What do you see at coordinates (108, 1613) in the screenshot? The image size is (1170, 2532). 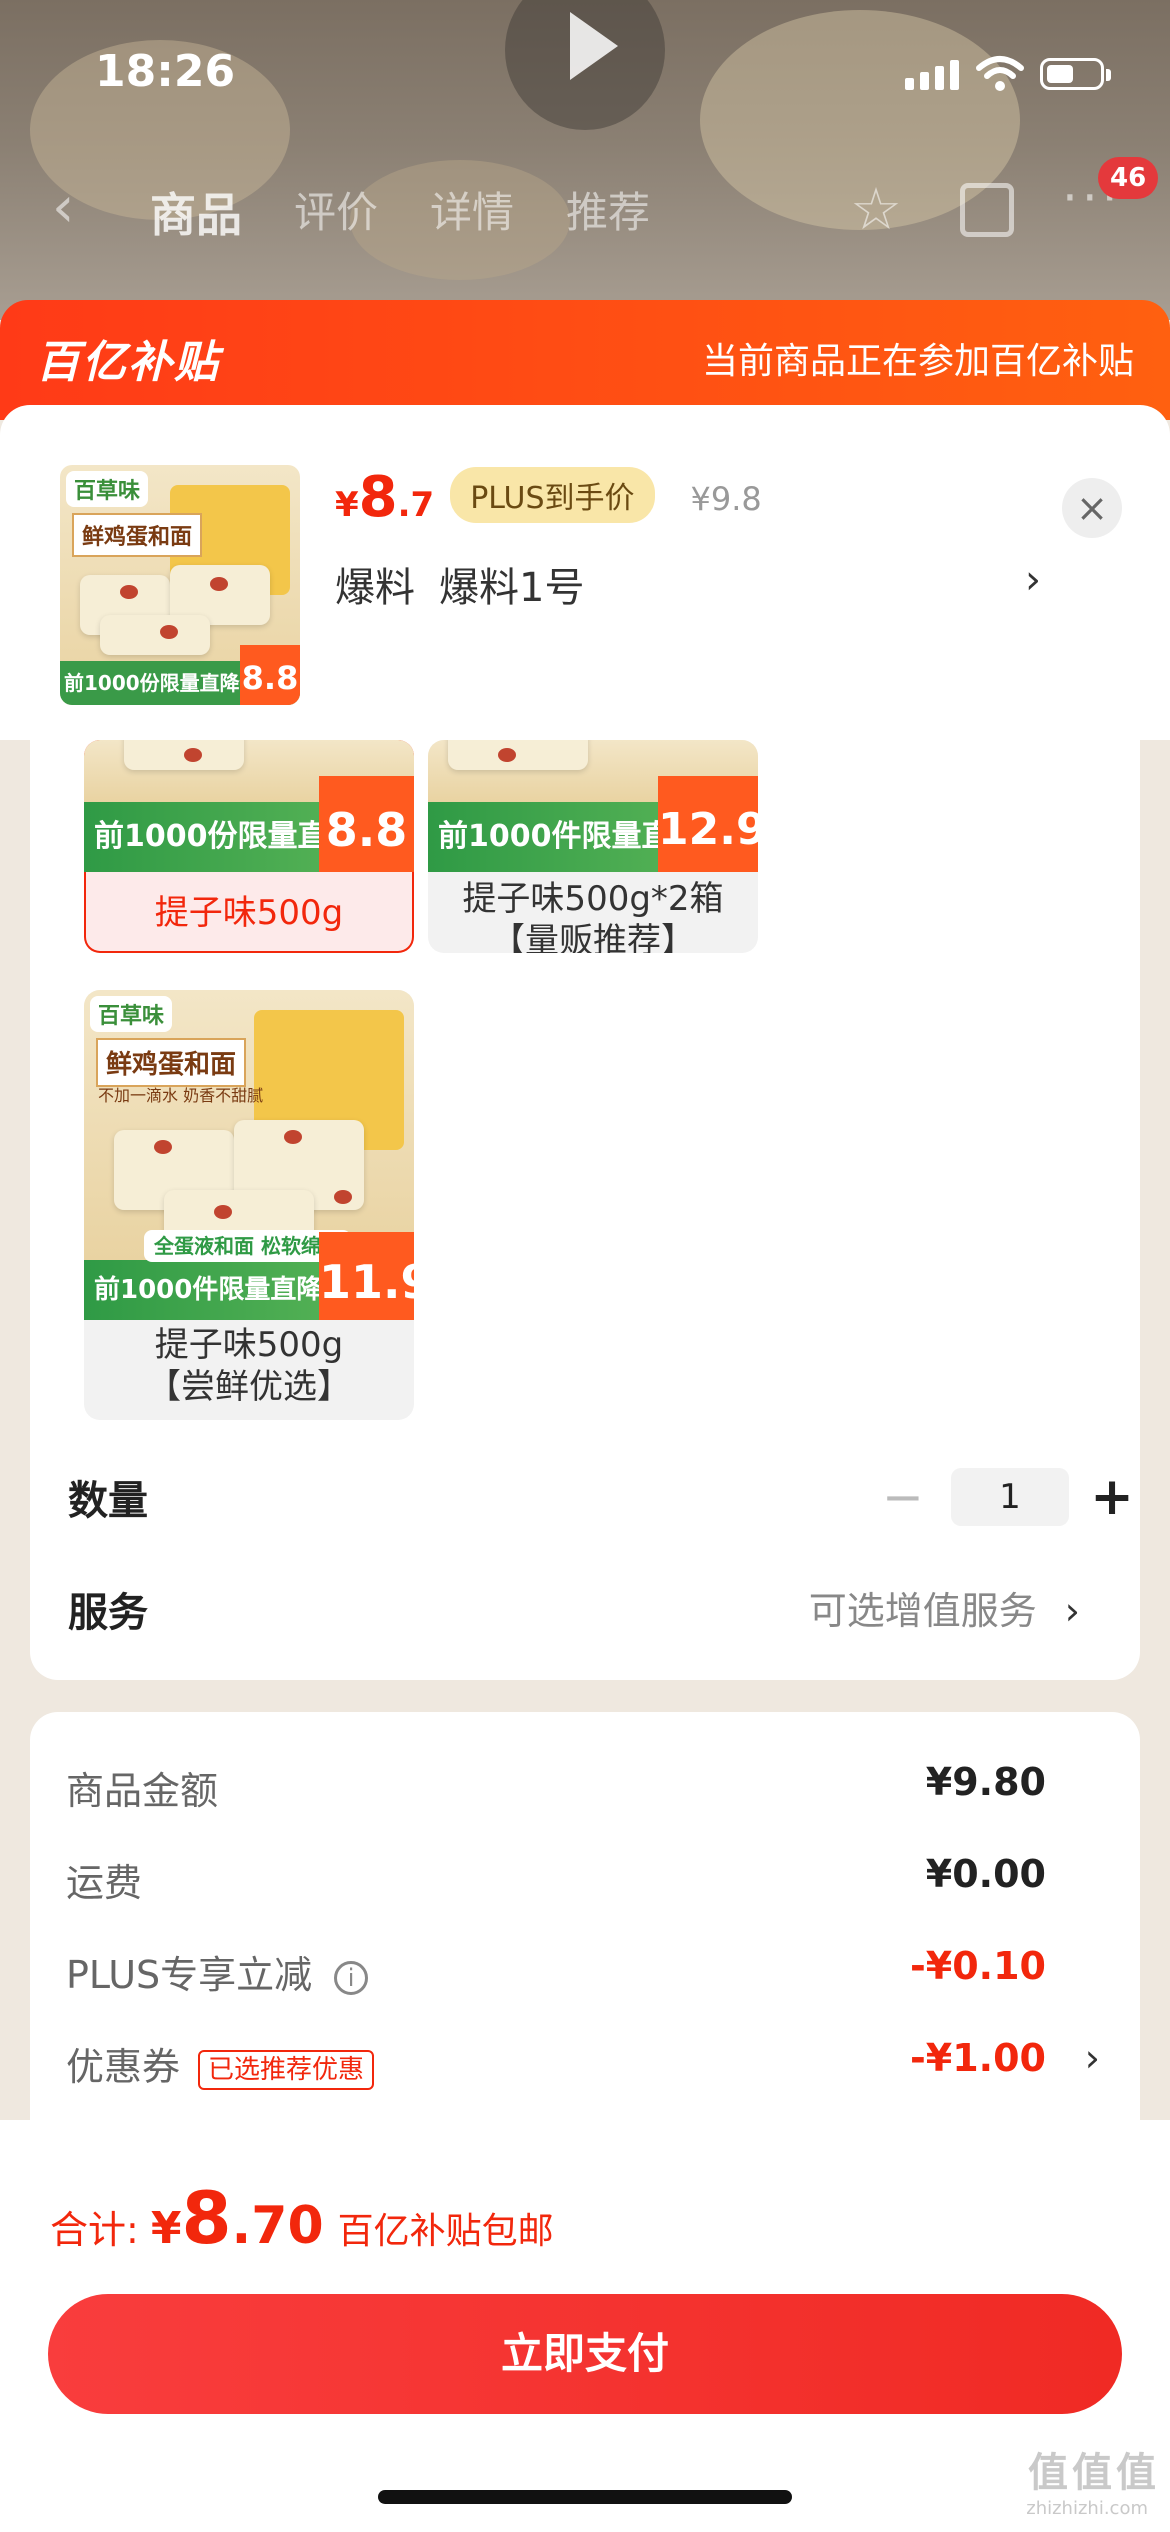 I see `service-label: 服务` at bounding box center [108, 1613].